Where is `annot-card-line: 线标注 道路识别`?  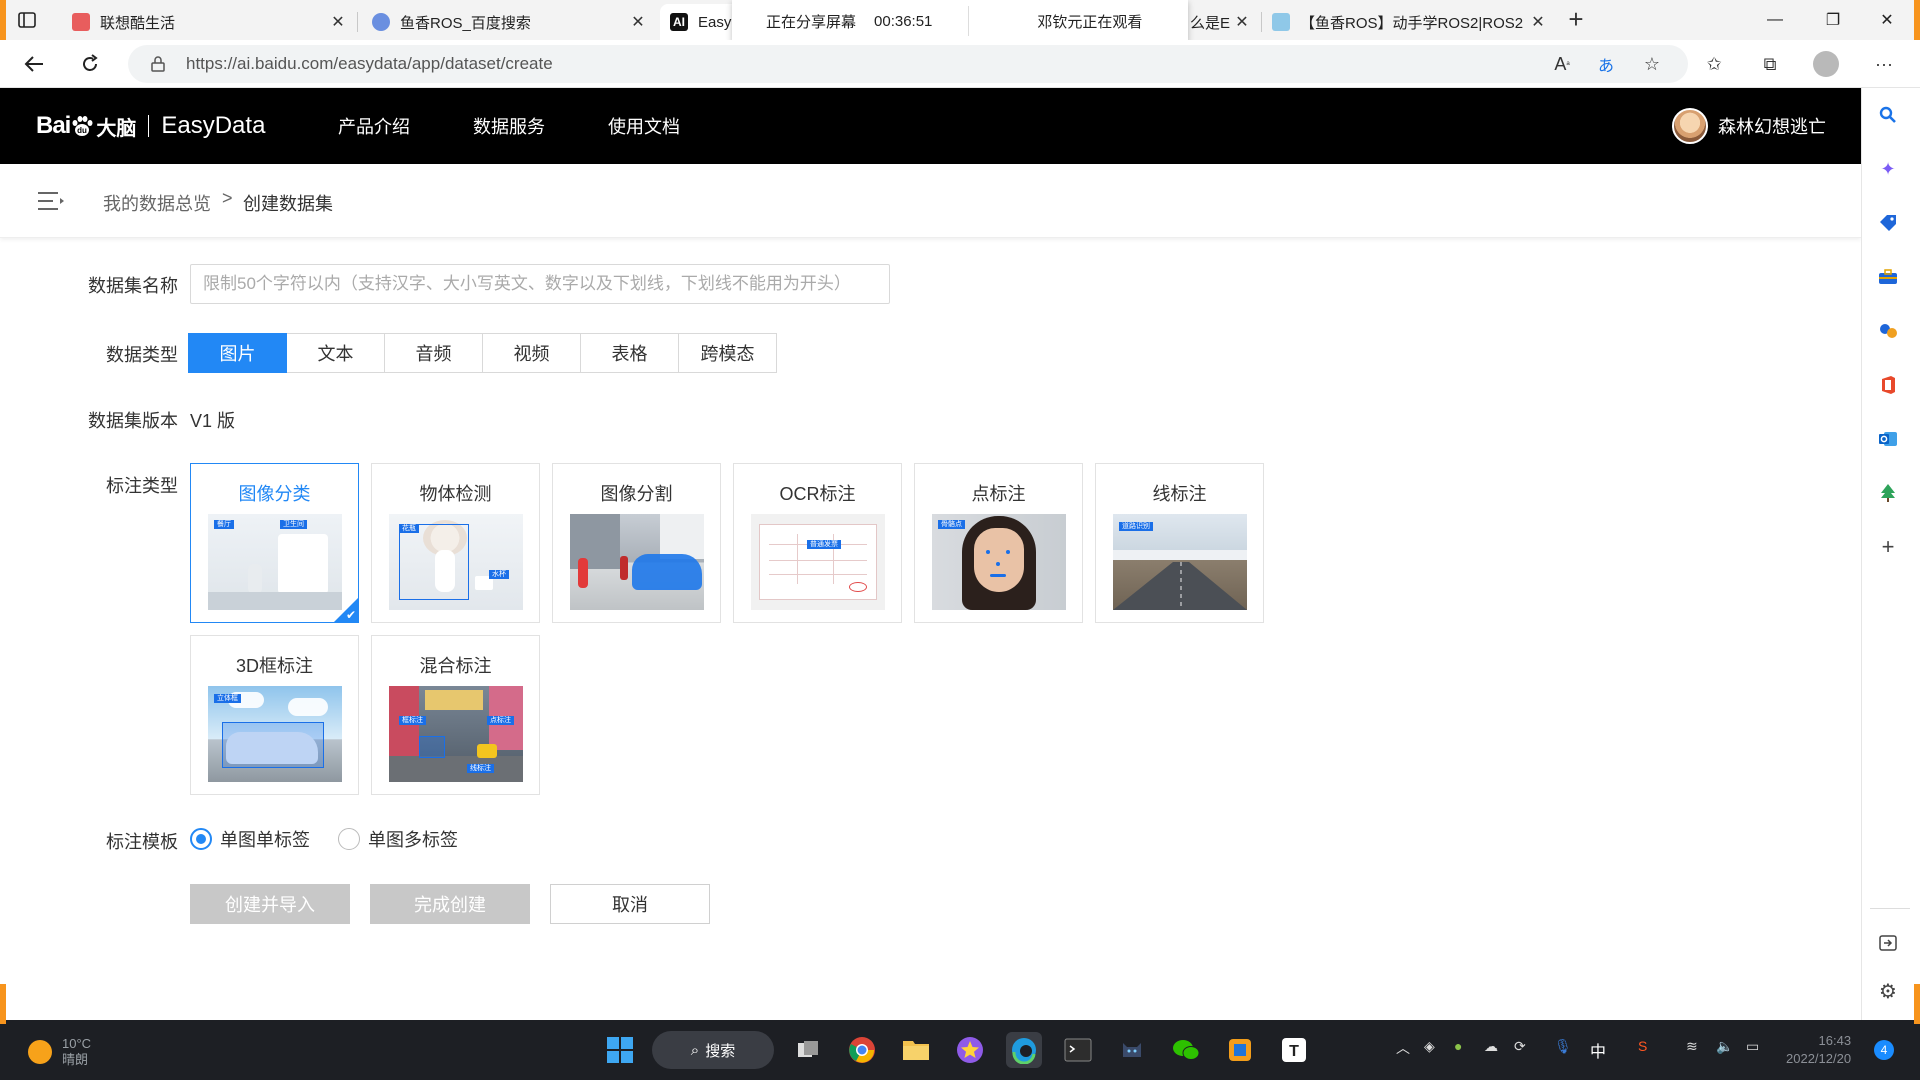
annot-card-line: 线标注 道路识别 is located at coordinates (1179, 543).